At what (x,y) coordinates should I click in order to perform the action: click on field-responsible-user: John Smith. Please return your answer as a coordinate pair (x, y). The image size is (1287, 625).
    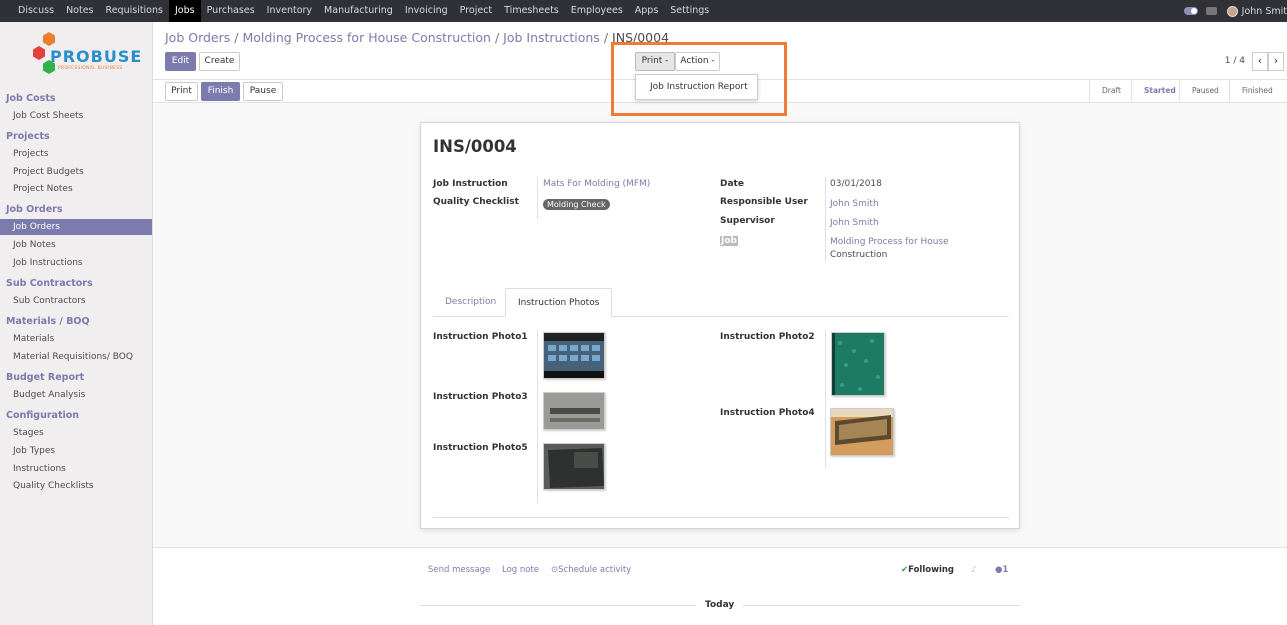
    Looking at the image, I should click on (854, 204).